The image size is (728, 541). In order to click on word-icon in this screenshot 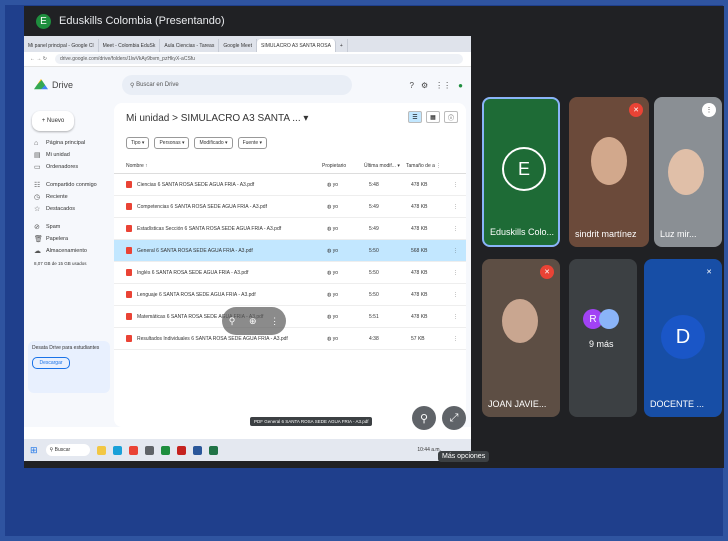, I will do `click(197, 450)`.